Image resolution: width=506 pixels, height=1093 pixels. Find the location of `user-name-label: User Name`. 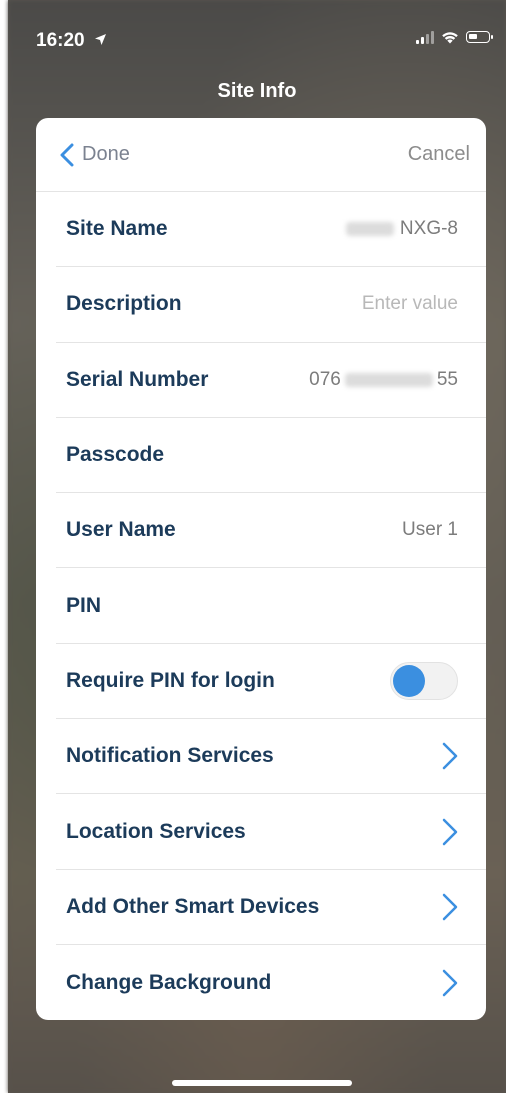

user-name-label: User Name is located at coordinates (121, 530).